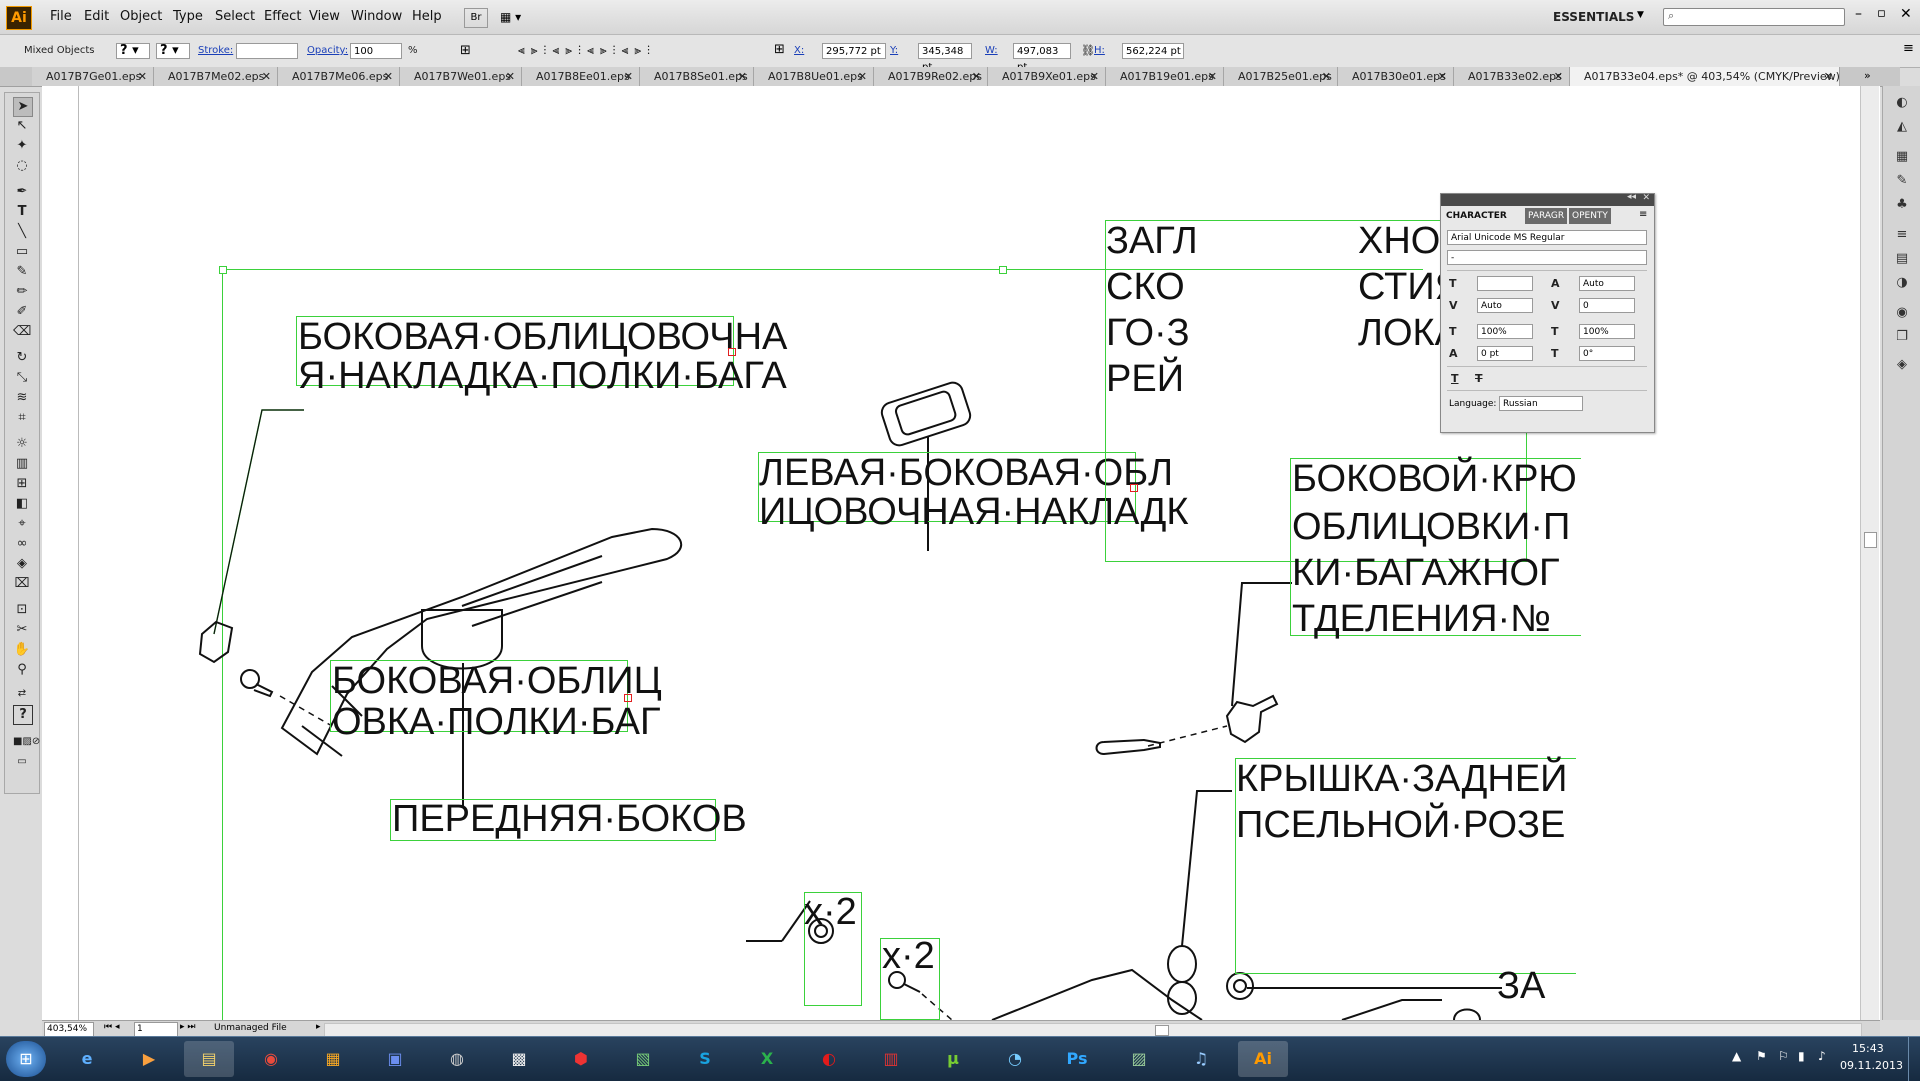  Describe the element at coordinates (1512, 76) in the screenshot. I see `tab-document: A017B33e02.eps ✕` at that location.